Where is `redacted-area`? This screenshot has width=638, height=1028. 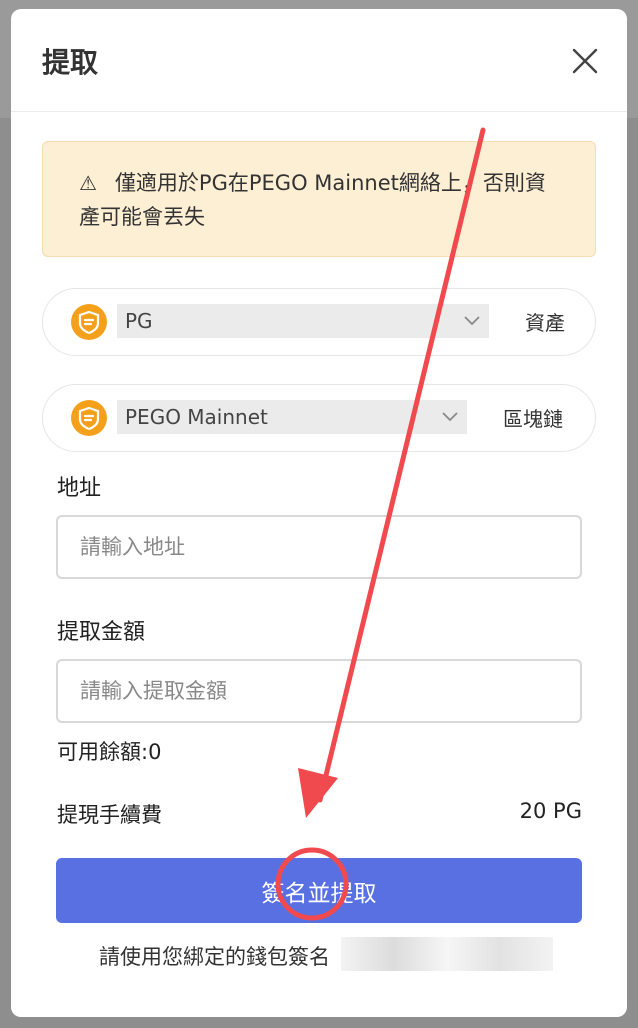
redacted-area is located at coordinates (447, 954).